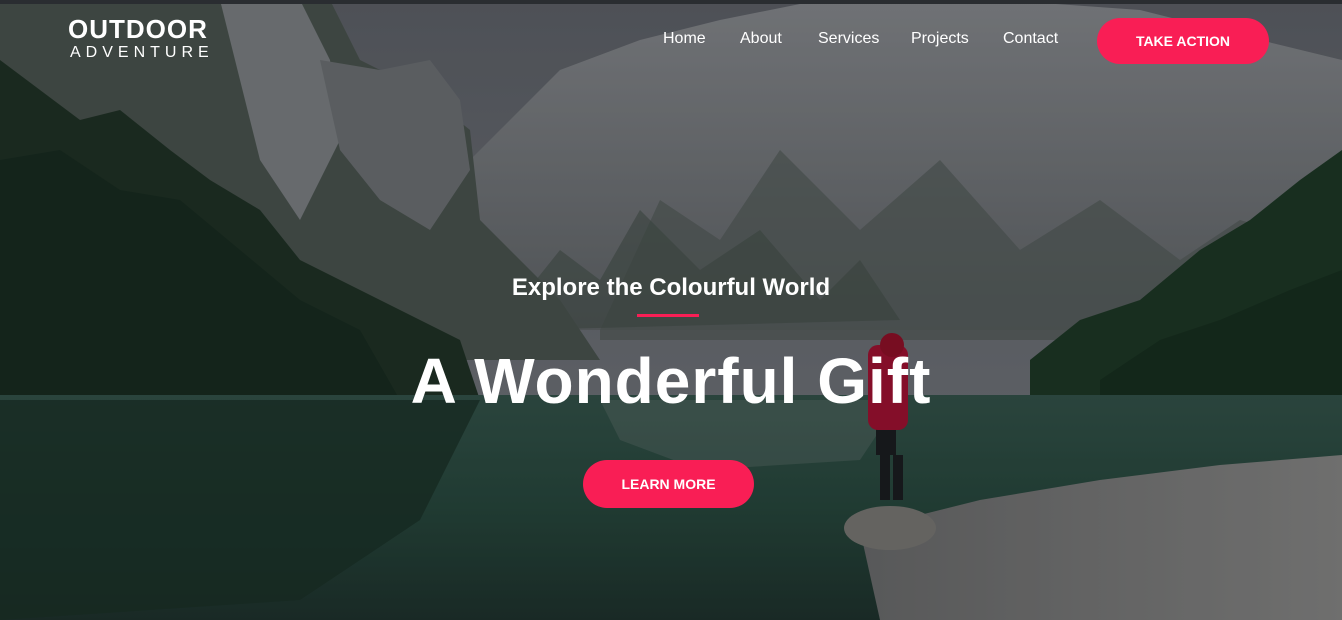 The image size is (1342, 620). Describe the element at coordinates (668, 484) in the screenshot. I see `learn-more-button: LEARN MORE` at that location.